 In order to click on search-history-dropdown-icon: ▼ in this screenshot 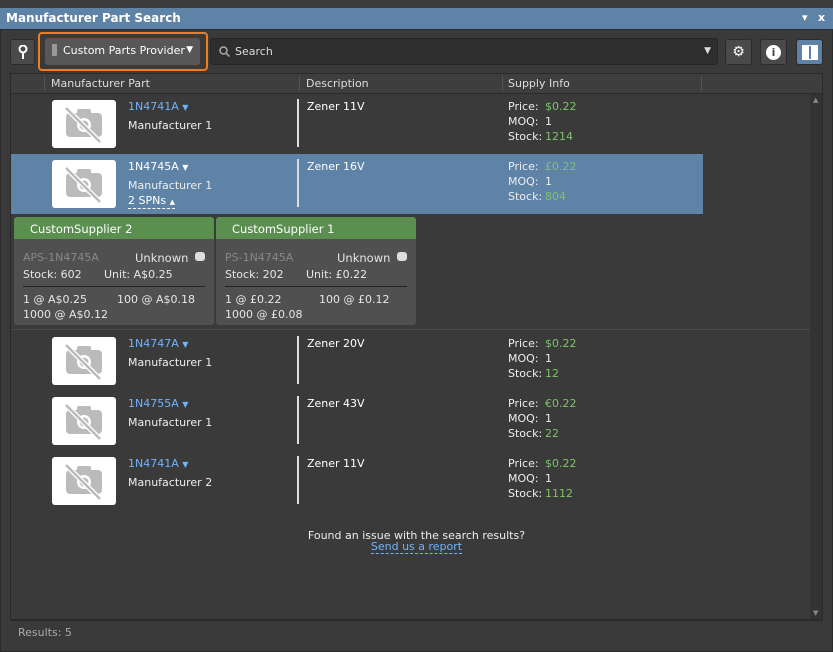, I will do `click(707, 51)`.